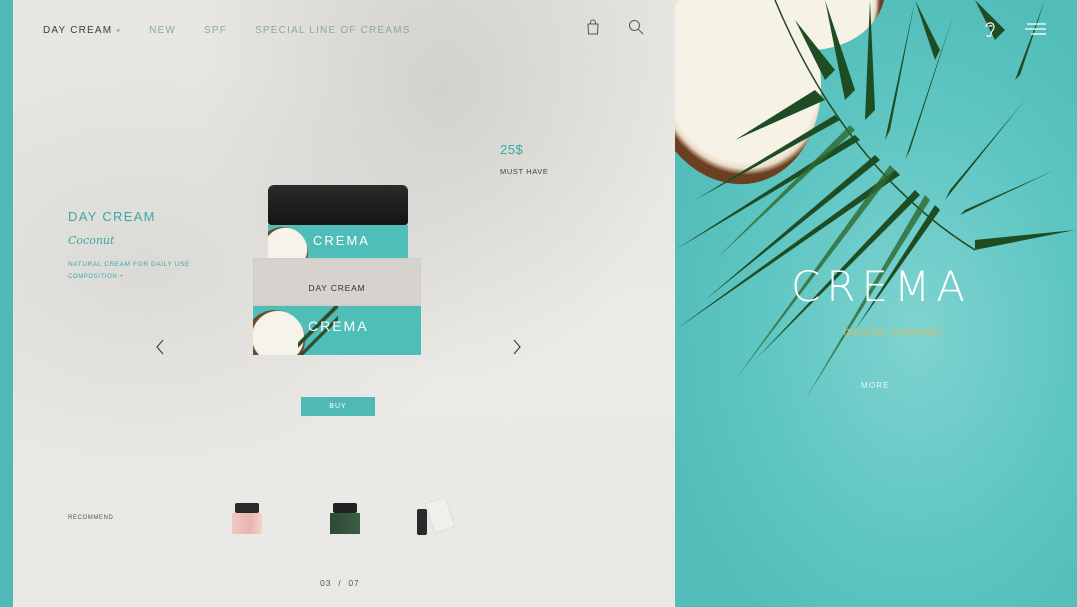  Describe the element at coordinates (326, 583) in the screenshot. I see `page-current: 03` at that location.